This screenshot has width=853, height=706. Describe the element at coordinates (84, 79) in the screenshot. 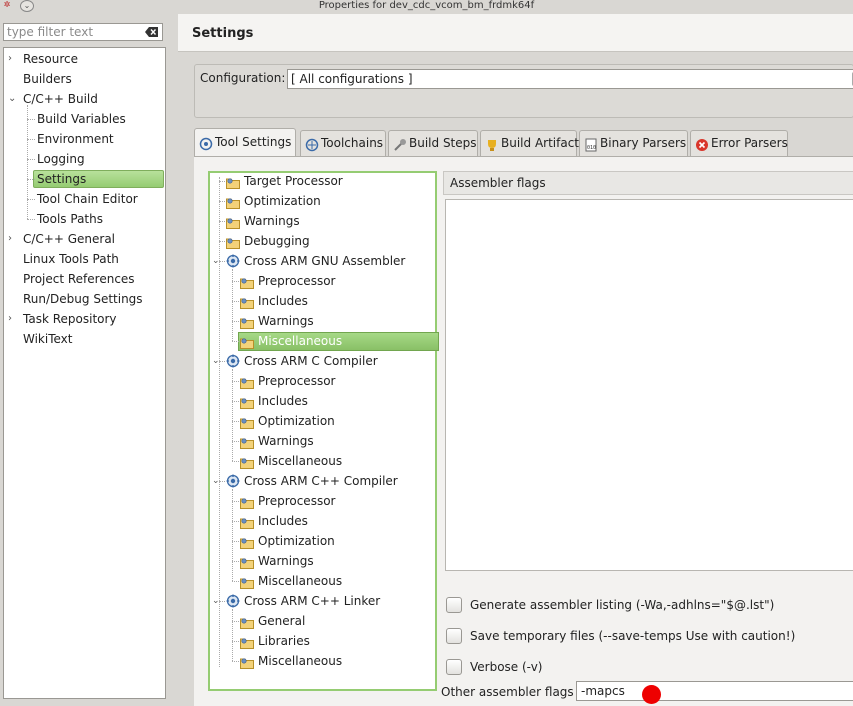

I see `nav-item-builders: Builders` at that location.